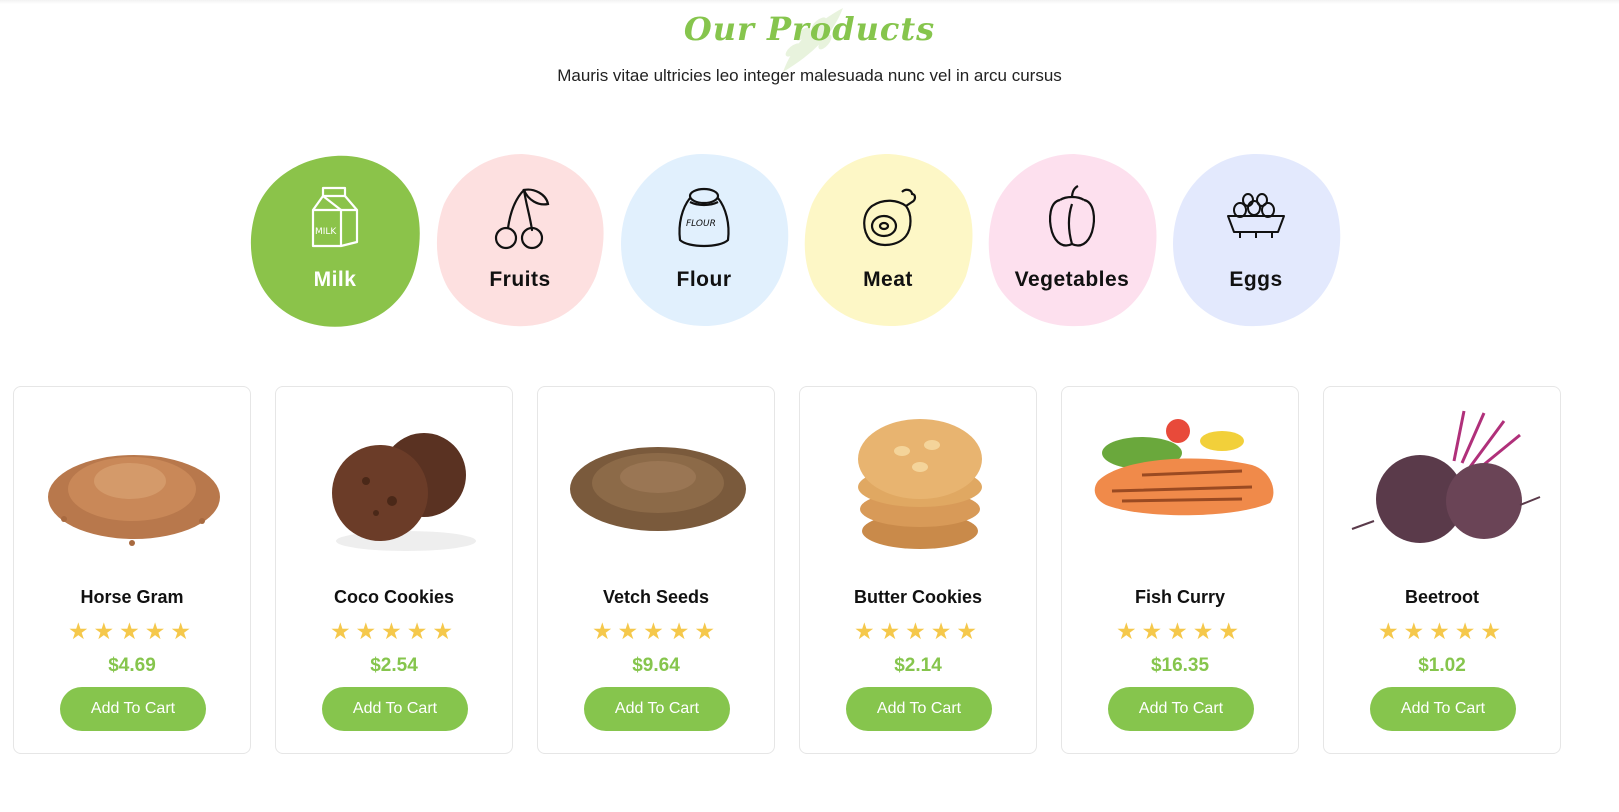 This screenshot has width=1619, height=812. What do you see at coordinates (890, 217) in the screenshot?
I see `ham-leg-icon` at bounding box center [890, 217].